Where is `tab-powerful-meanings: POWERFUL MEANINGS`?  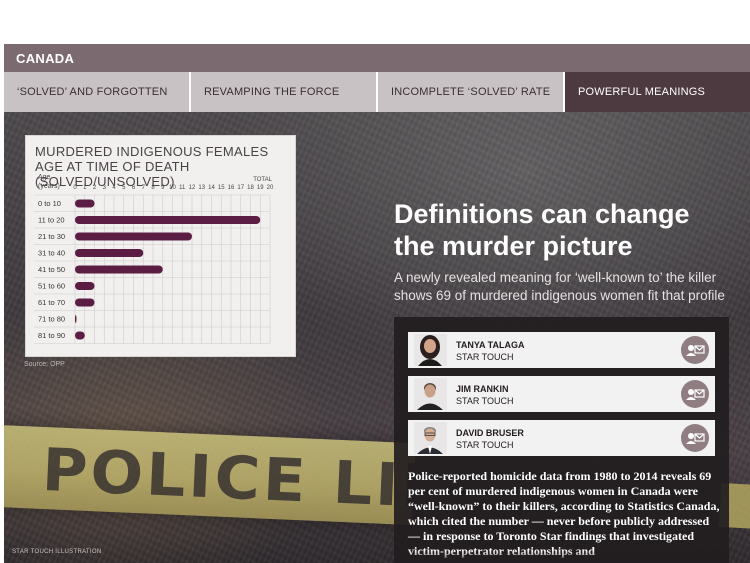 tab-powerful-meanings: POWERFUL MEANINGS is located at coordinates (657, 92).